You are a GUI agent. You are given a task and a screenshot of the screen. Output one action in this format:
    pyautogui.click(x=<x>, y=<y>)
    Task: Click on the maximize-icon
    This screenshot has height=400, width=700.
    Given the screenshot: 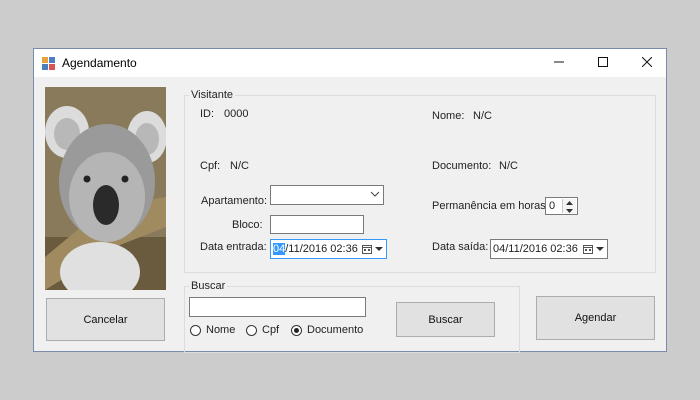 What is the action you would take?
    pyautogui.click(x=603, y=63)
    